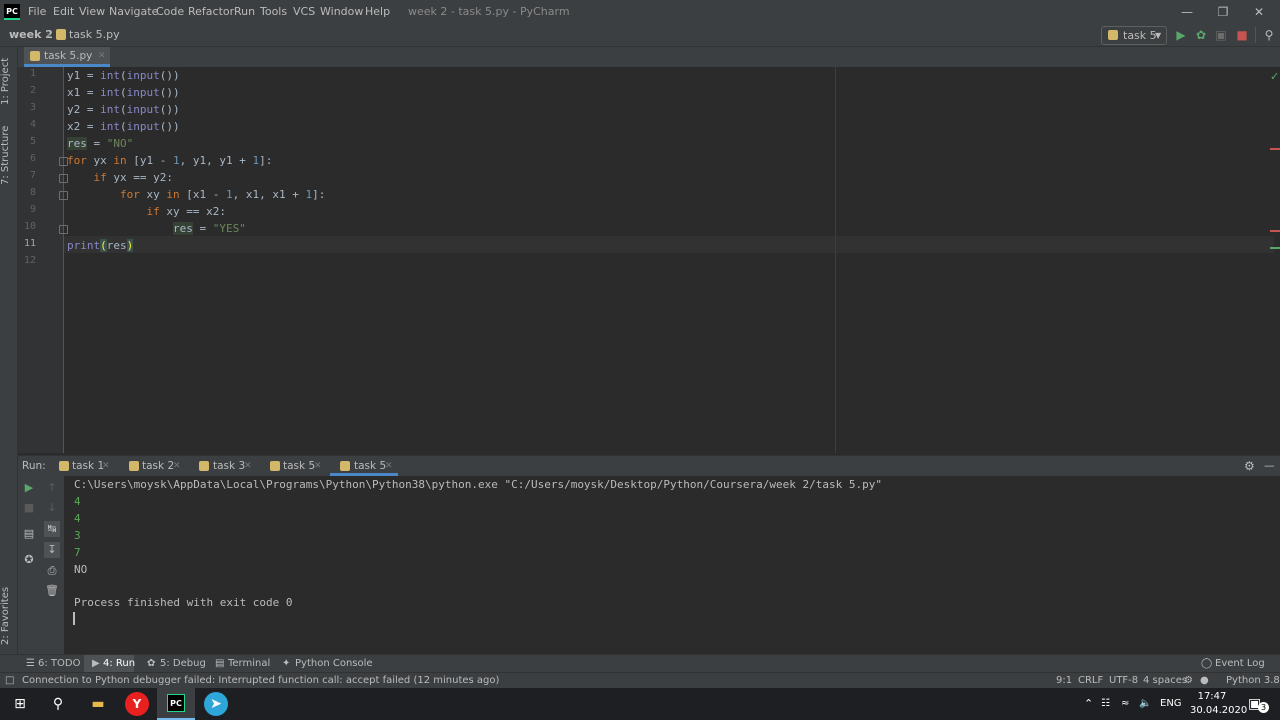 Image resolution: width=1280 pixels, height=720 pixels. I want to click on file-explorer-icon: ▬, so click(98, 704).